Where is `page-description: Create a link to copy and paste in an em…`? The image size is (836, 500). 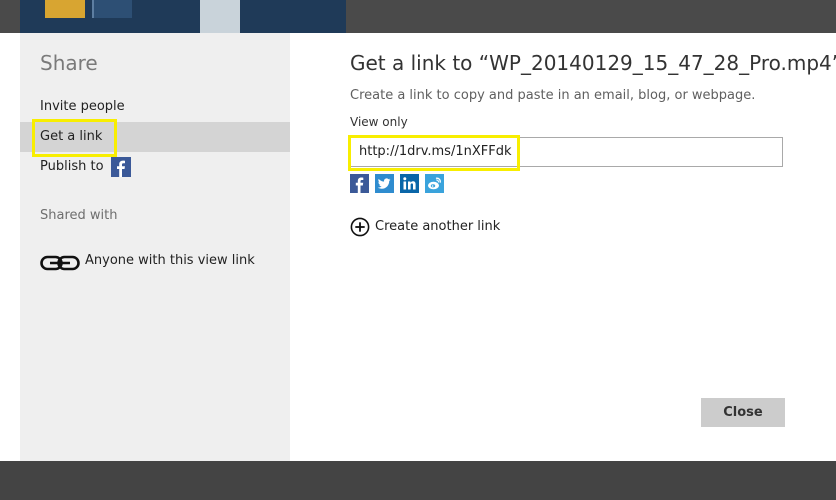
page-description: Create a link to copy and paste in an em… is located at coordinates (553, 95).